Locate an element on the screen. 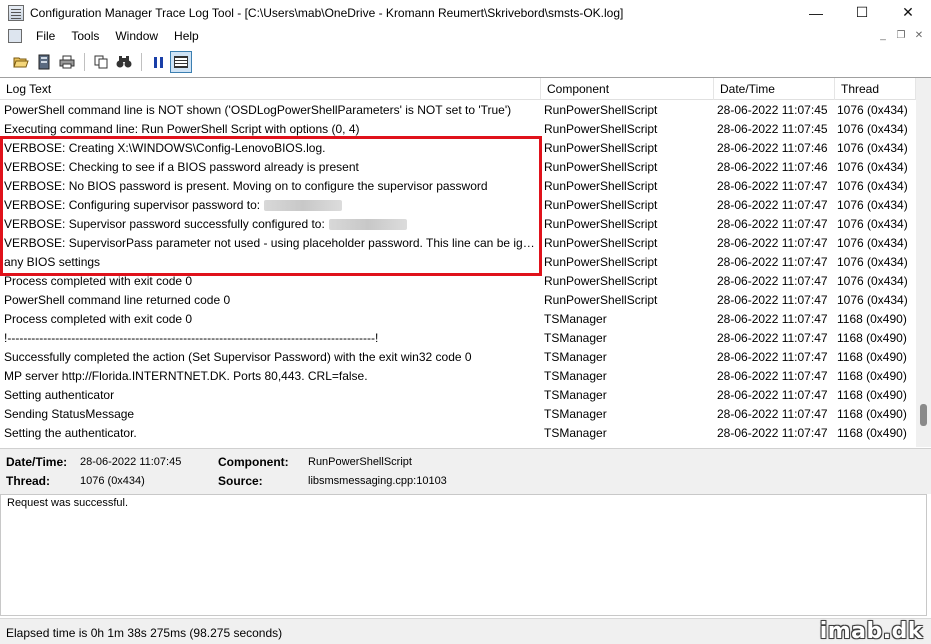  thread-value: 1076 (0x434) is located at coordinates (112, 481).